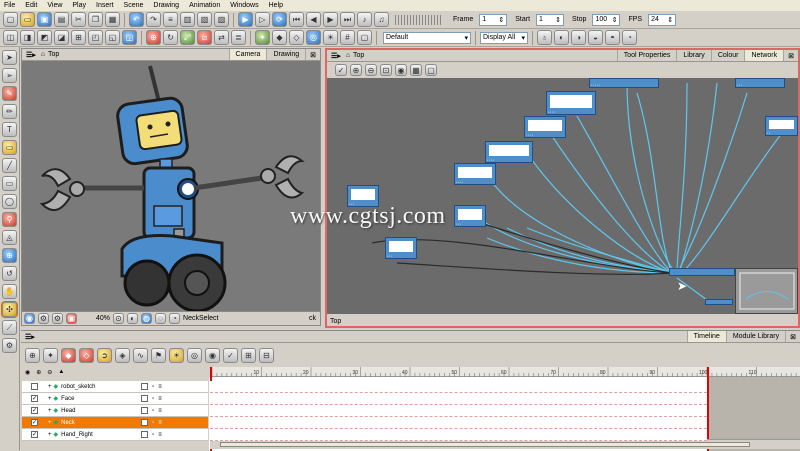 The height and width of the screenshot is (451, 800). I want to click on bone-icon: ⟋, so click(9, 327).